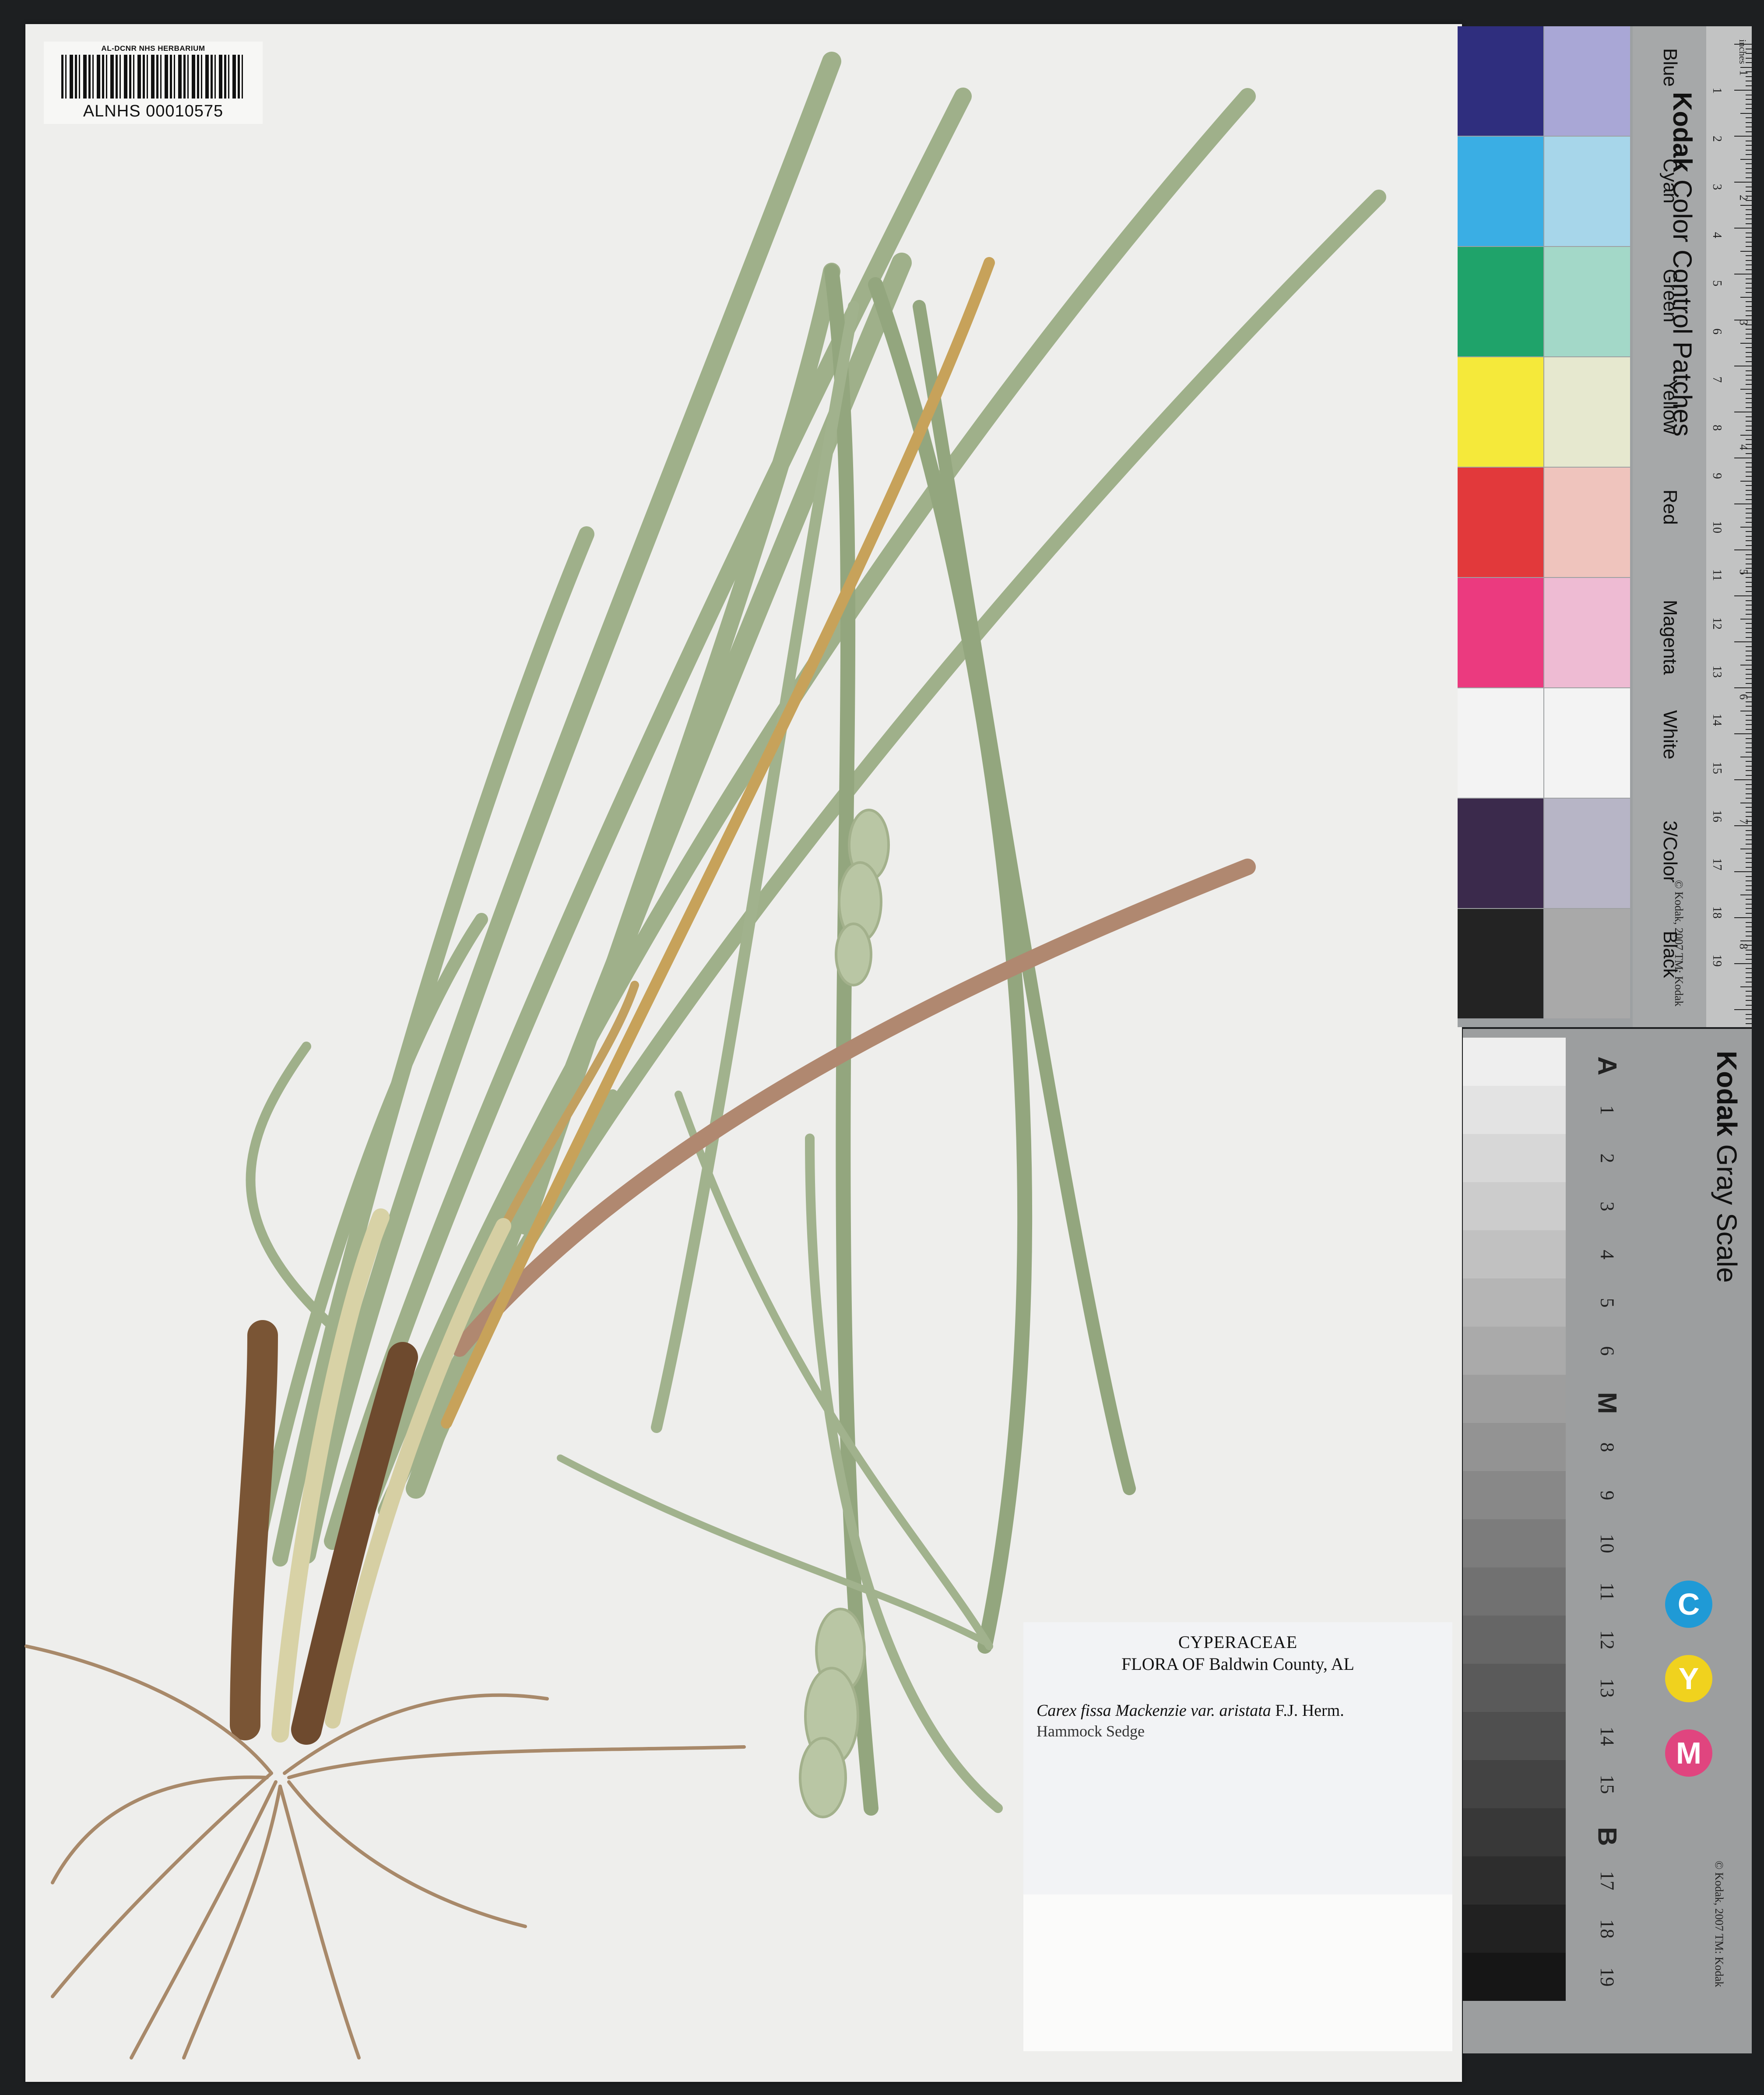 This screenshot has height=2095, width=1764. Describe the element at coordinates (1607, 1447) in the screenshot. I see `gray-step-label: 8` at that location.